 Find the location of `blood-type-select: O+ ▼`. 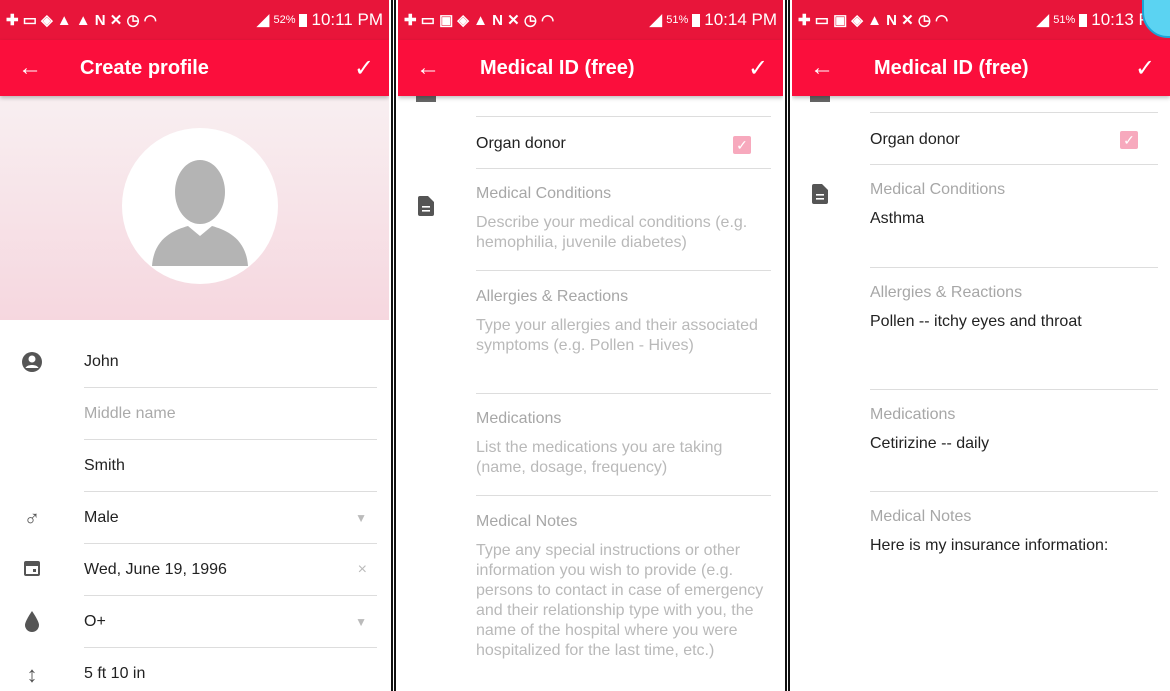

blood-type-select: O+ ▼ is located at coordinates (230, 622).